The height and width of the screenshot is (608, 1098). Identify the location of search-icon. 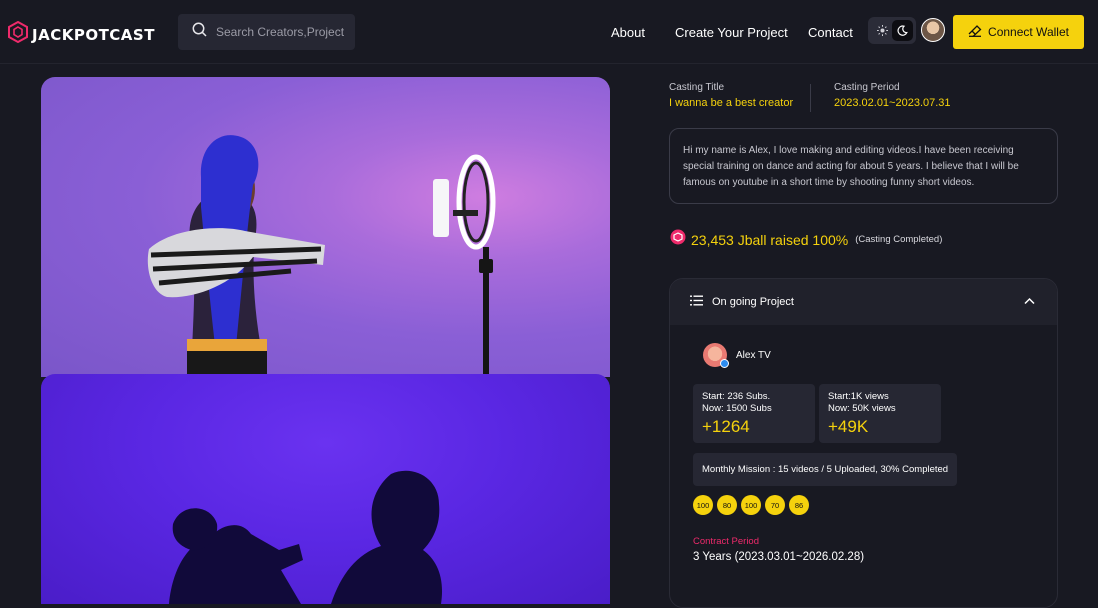
(199, 32).